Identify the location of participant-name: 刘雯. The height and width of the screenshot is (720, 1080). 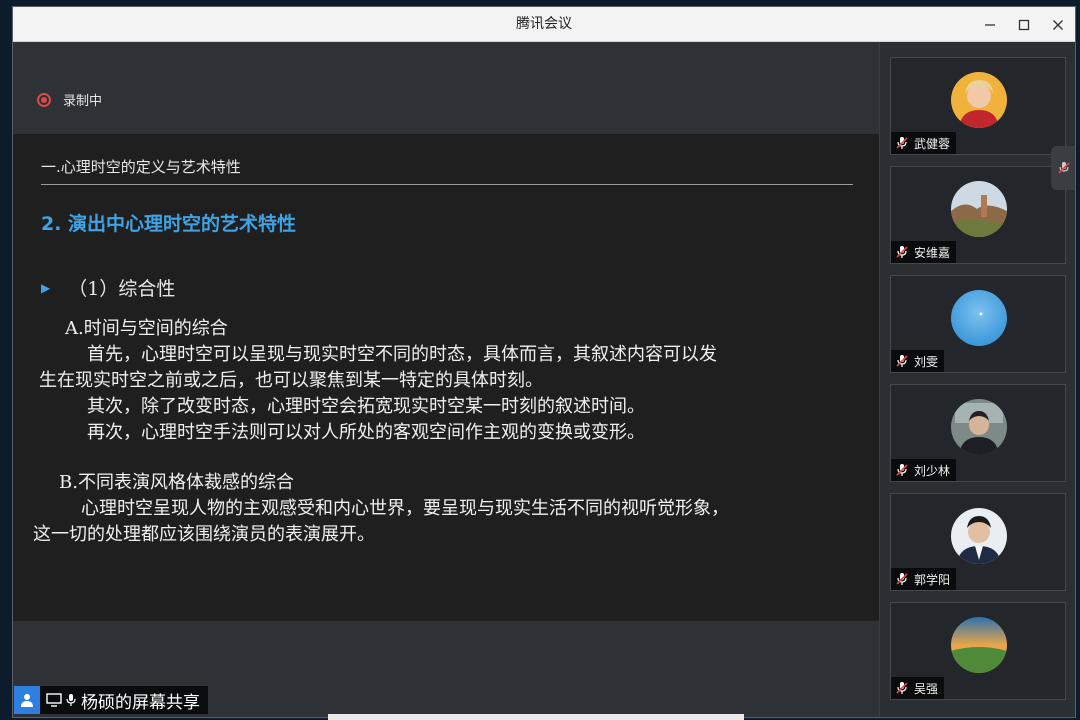
(926, 361).